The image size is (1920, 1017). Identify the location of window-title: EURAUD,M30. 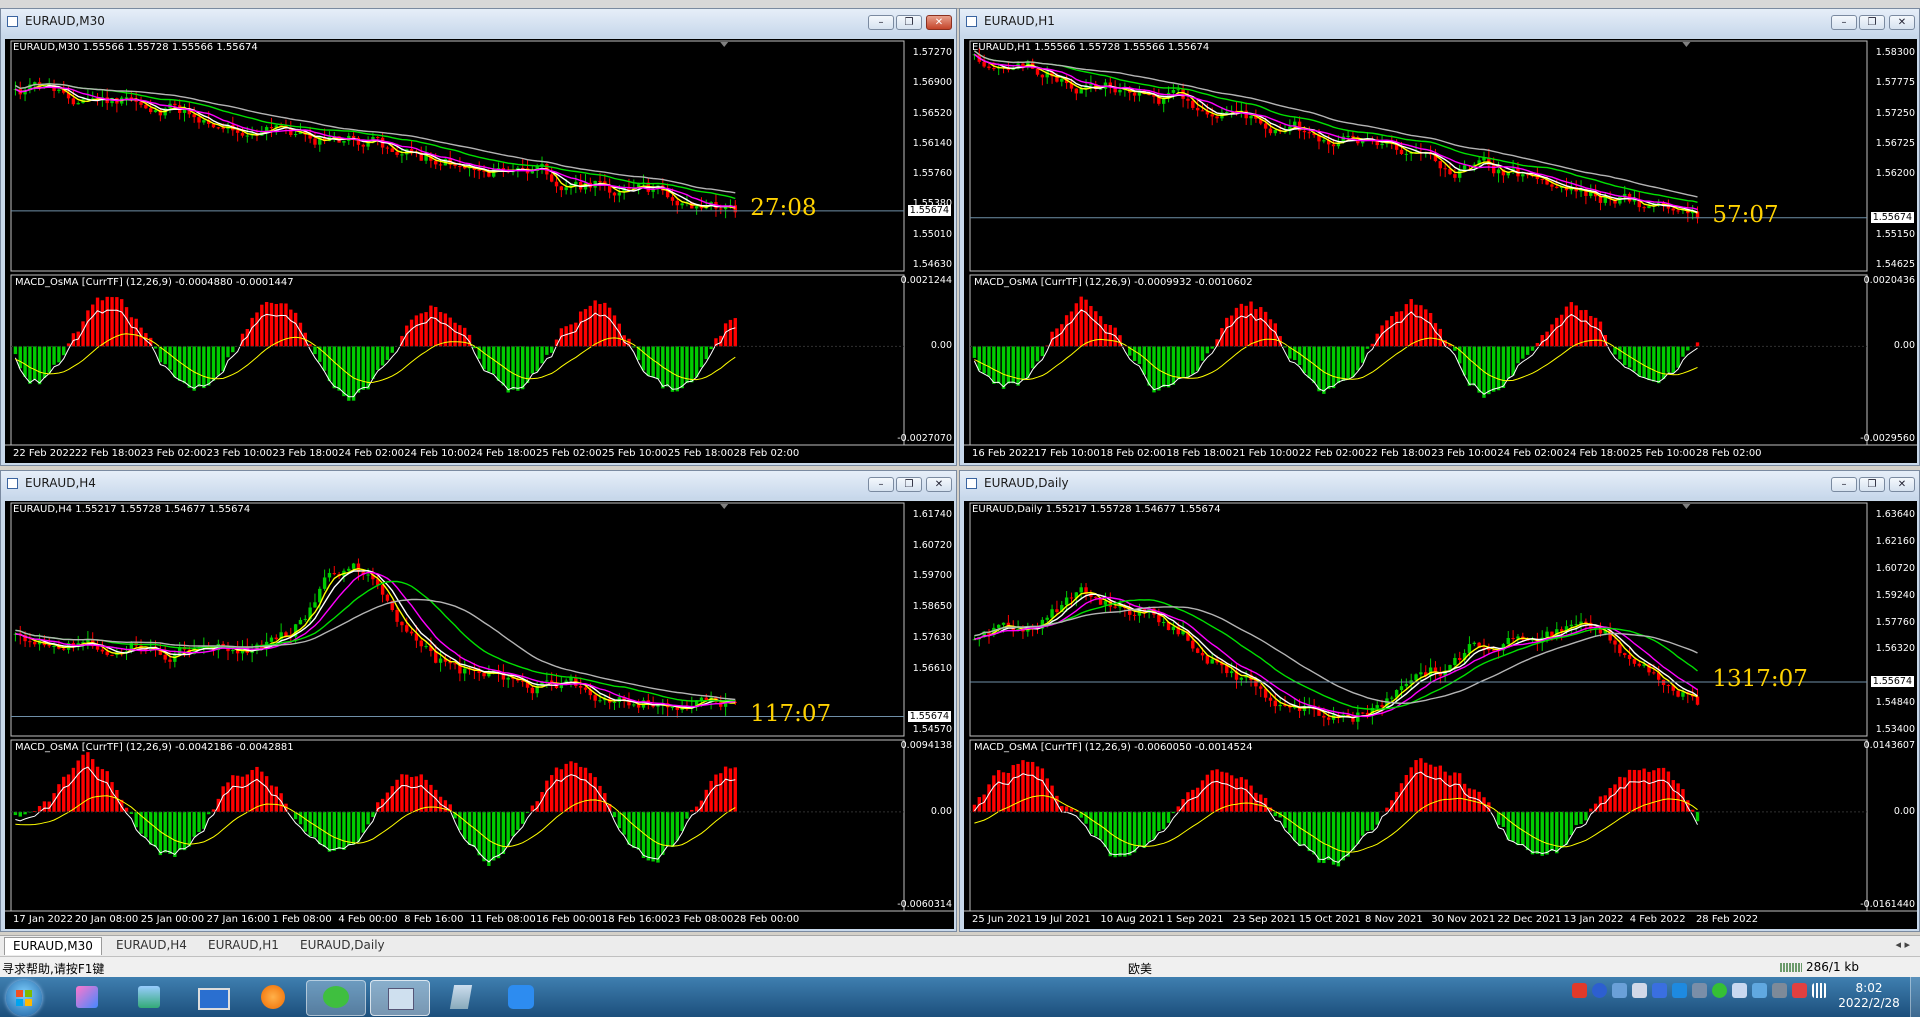
(65, 21).